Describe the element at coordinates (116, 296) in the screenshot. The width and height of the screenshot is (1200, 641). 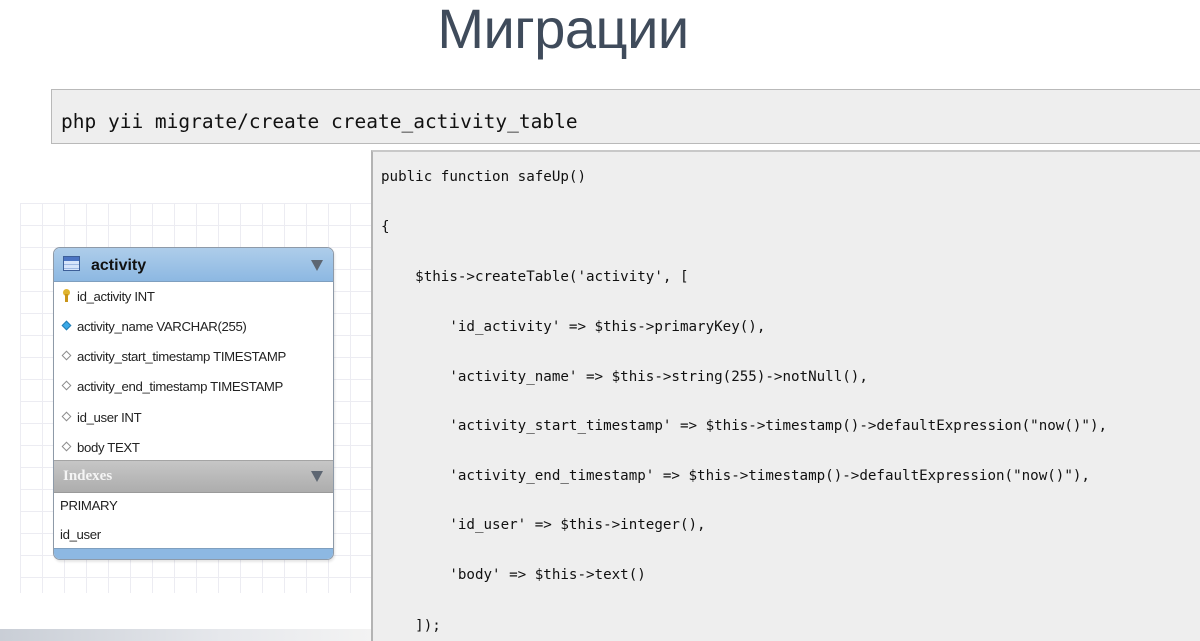
I see `field-label: id_activity INT` at that location.